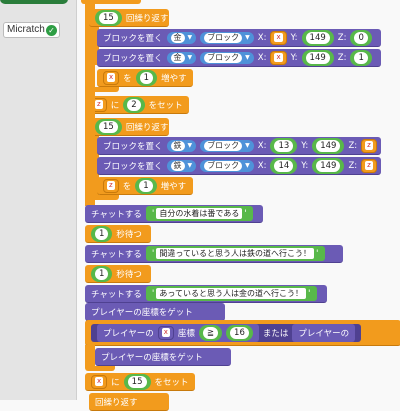 This screenshot has height=411, width=400. I want to click on loop-top-edge, so click(111, 2).